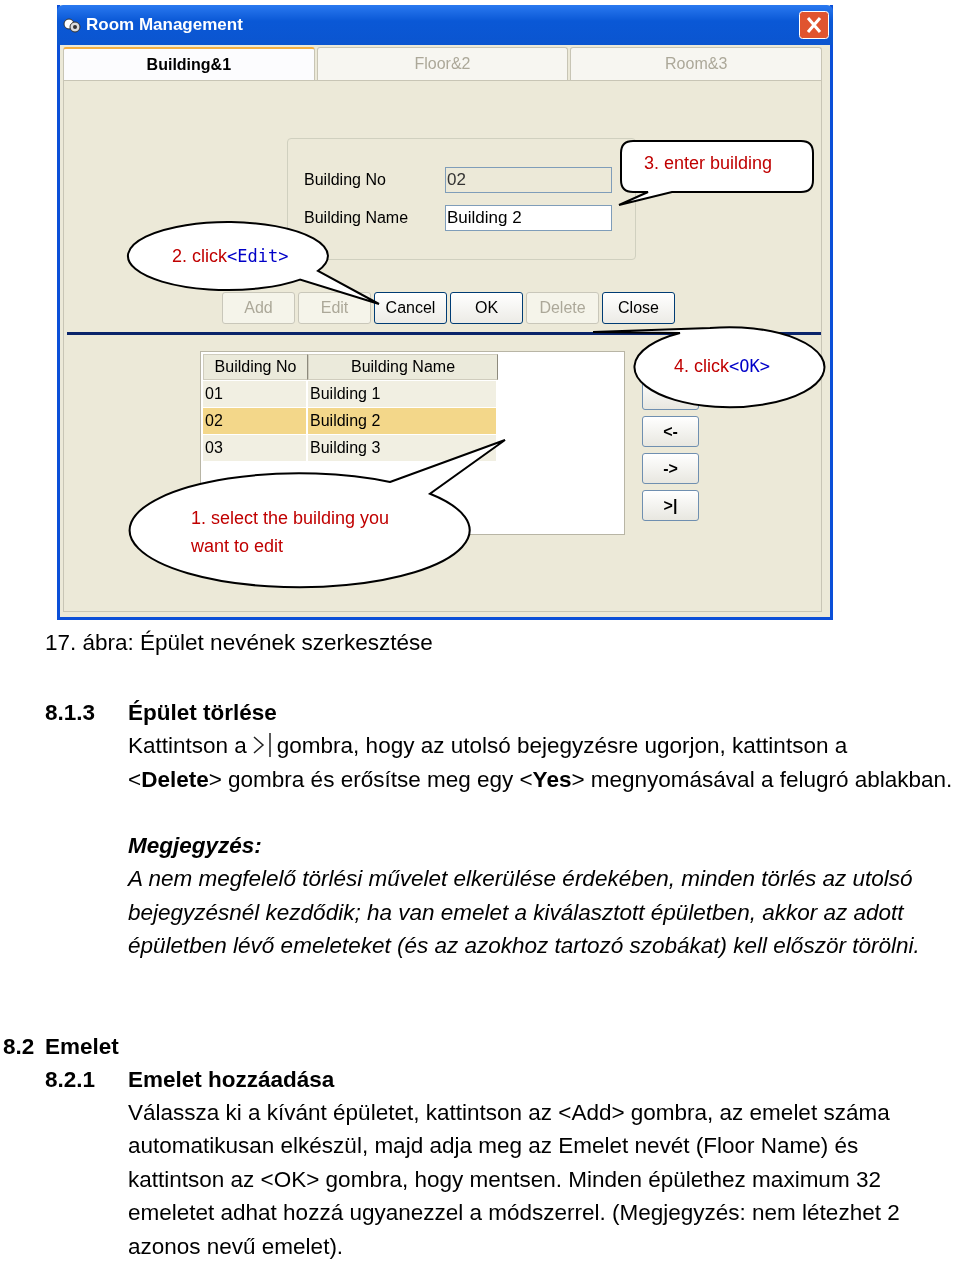  I want to click on input-field: Building 2, so click(528, 218).